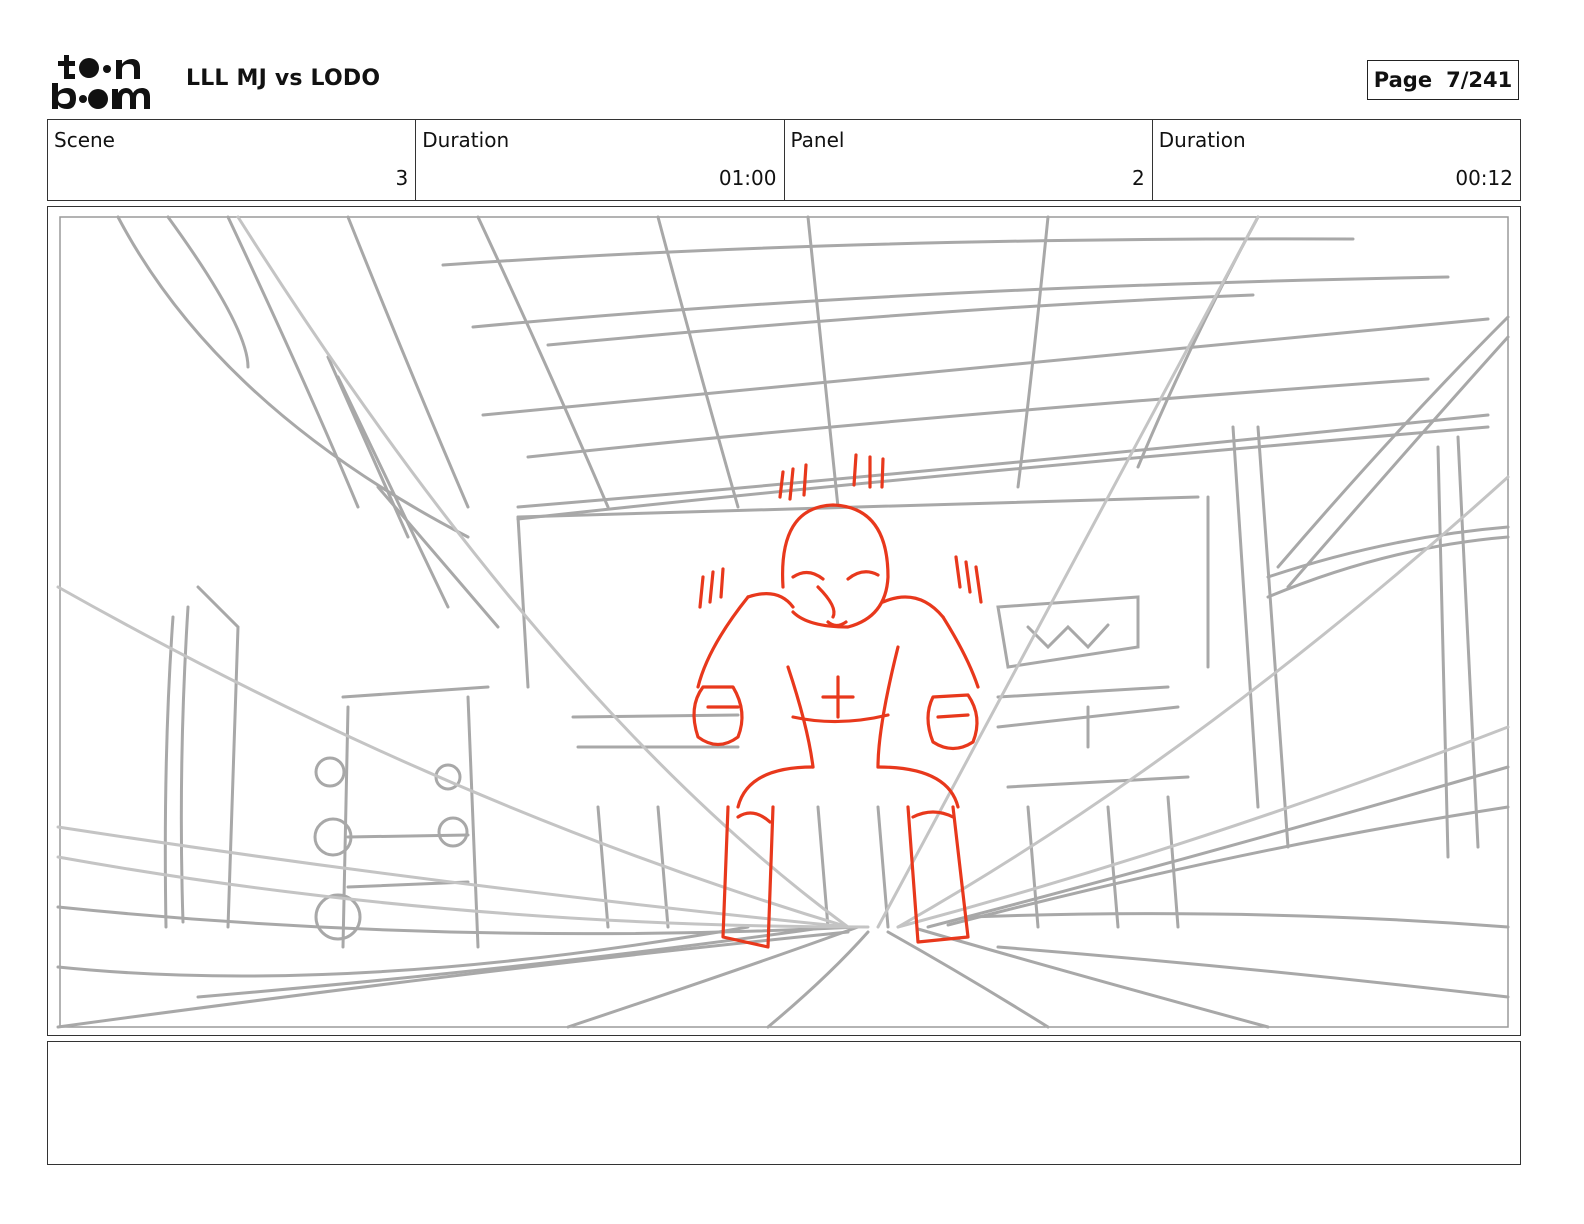  Describe the element at coordinates (1443, 80) in the screenshot. I see `page-indicator: Page 7/241` at that location.